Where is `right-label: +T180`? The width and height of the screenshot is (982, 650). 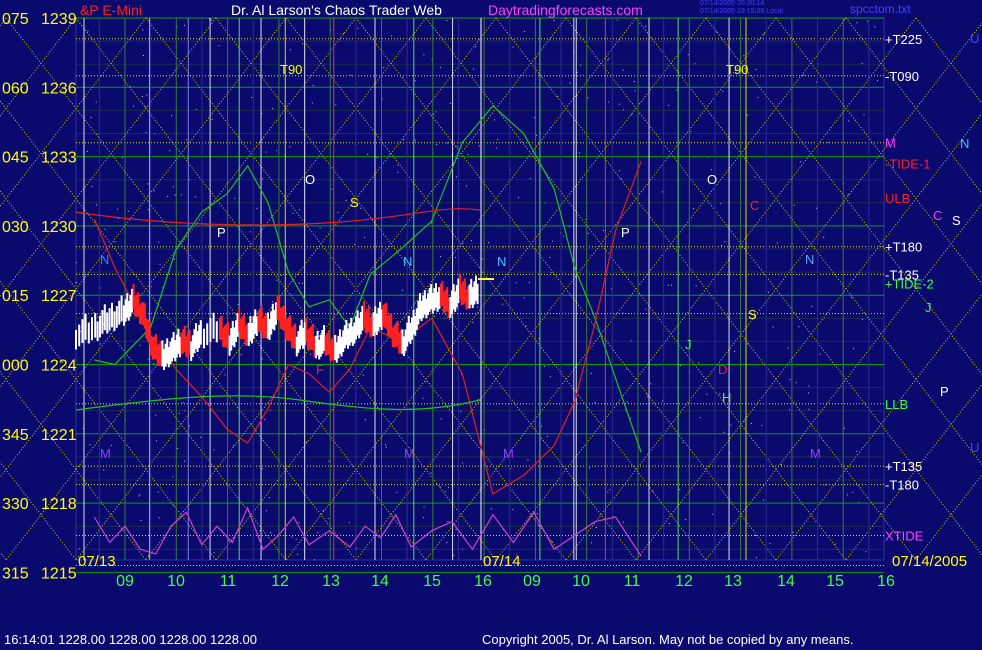 right-label: +T180 is located at coordinates (903, 247).